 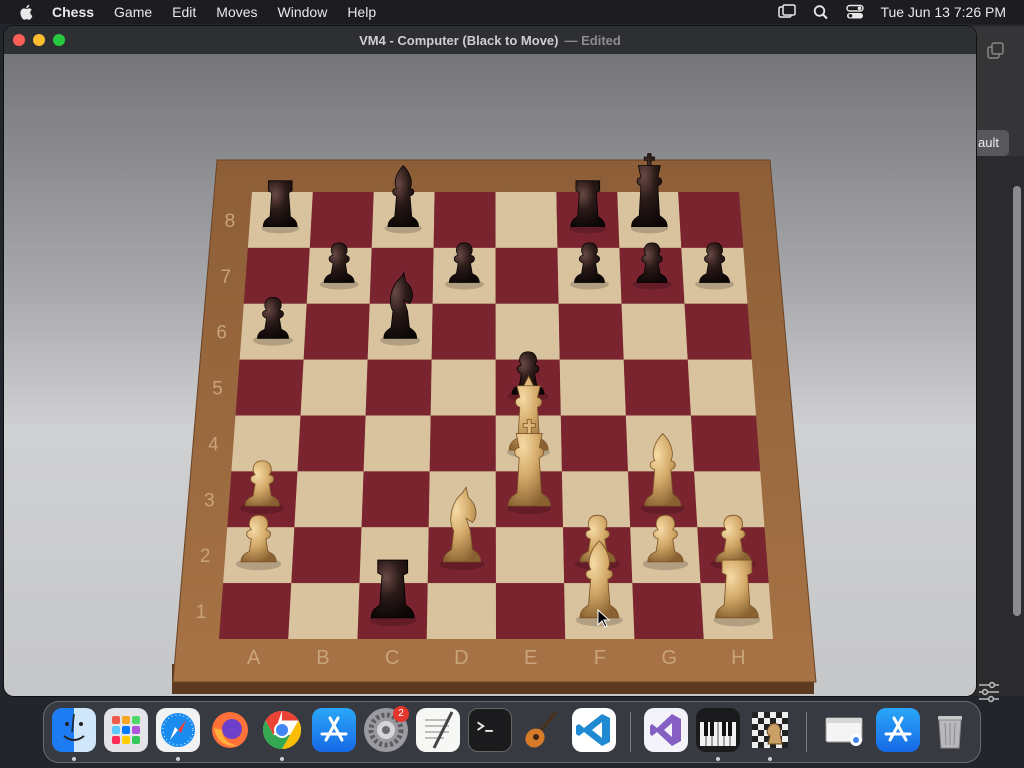 I want to click on menu-edit: Edit, so click(x=184, y=12).